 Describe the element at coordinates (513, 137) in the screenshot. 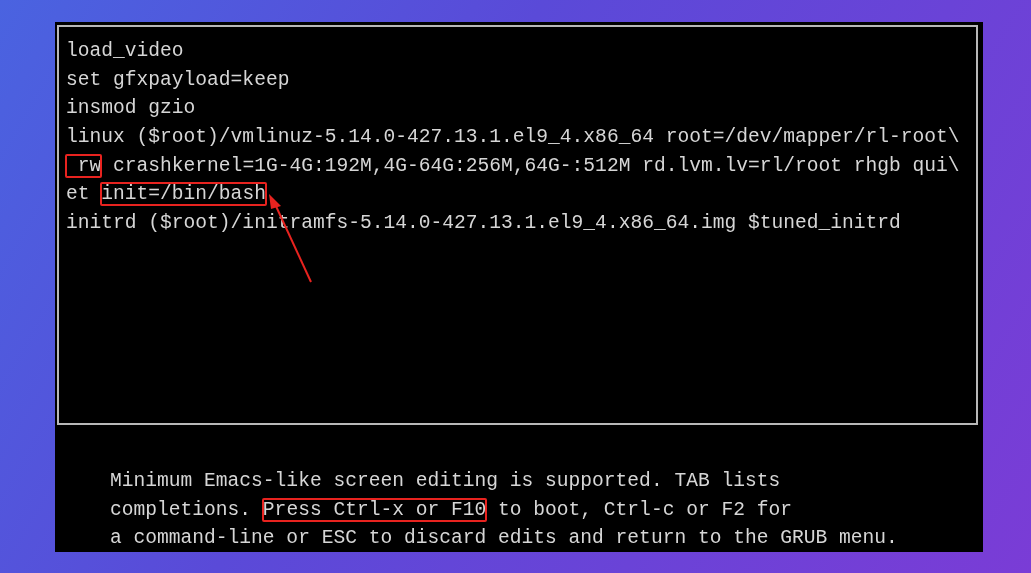

I see `code-line: linux ($root)/vmlinuz-5.14.0-427.13.1.el9_4.x86_64 root=/dev/mapper/rl-root\` at that location.